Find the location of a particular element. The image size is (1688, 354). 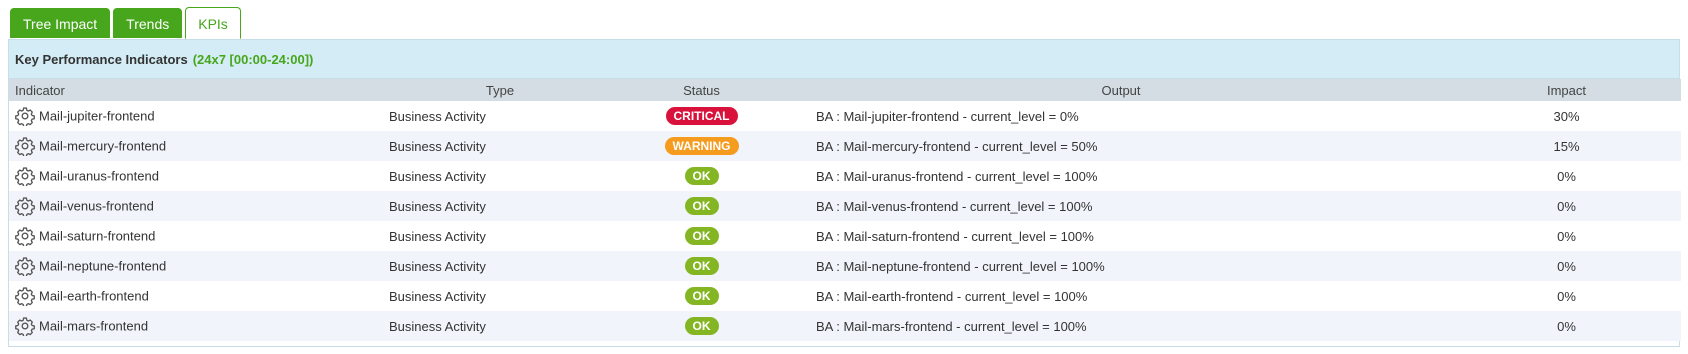

column-header-status: Status is located at coordinates (701, 90).